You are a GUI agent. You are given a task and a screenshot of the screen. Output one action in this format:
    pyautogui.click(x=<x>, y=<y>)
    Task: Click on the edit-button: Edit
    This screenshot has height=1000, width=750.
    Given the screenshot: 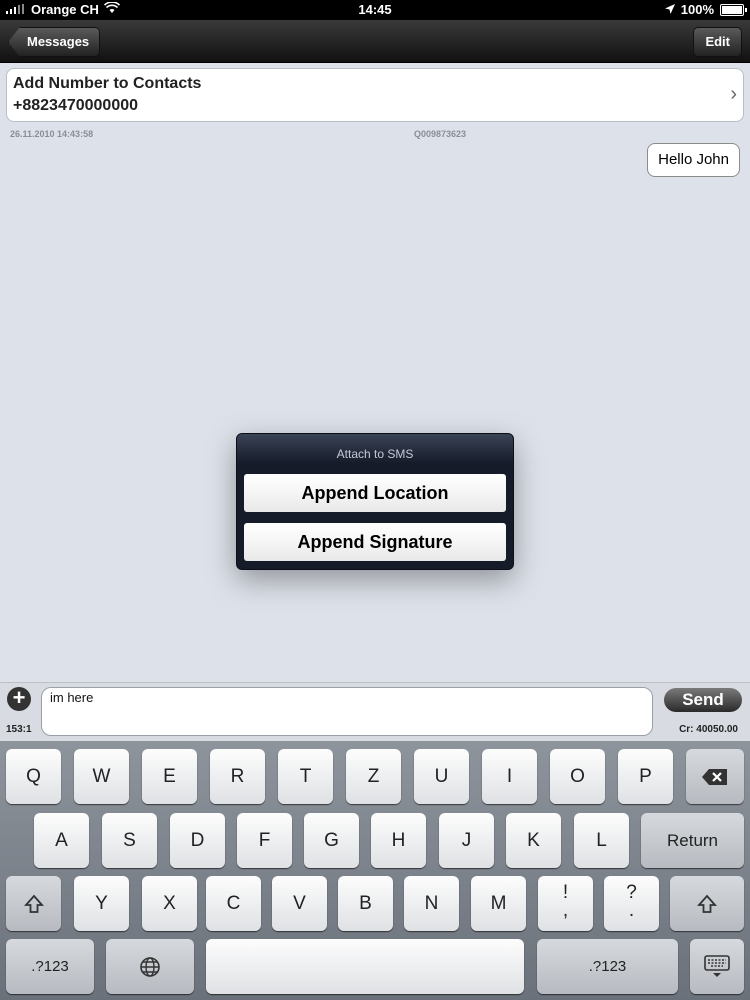 What is the action you would take?
    pyautogui.click(x=717, y=42)
    